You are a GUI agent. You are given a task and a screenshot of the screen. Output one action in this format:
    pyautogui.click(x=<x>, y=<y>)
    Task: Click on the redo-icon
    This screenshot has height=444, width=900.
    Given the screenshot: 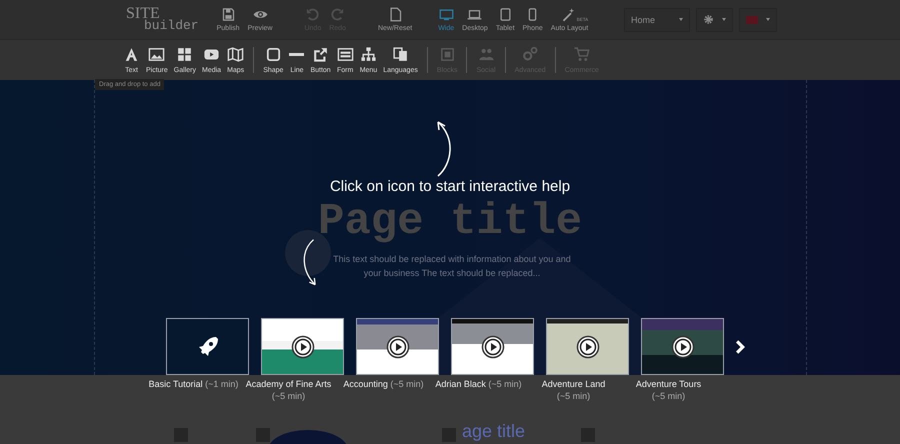 What is the action you would take?
    pyautogui.click(x=338, y=14)
    